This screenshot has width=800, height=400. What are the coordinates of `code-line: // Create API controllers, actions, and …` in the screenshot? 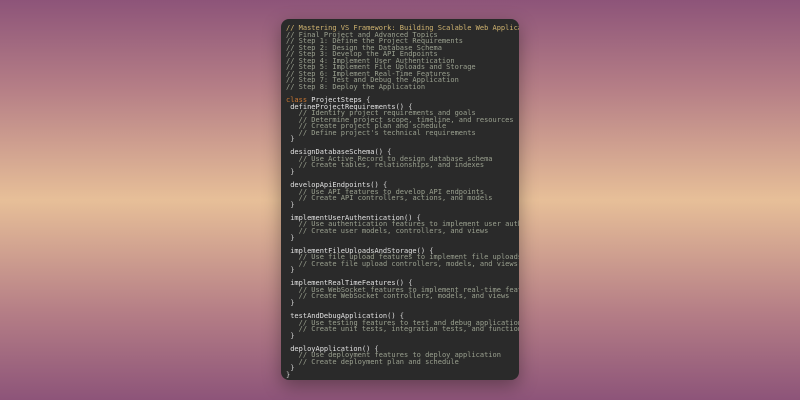 It's located at (400, 198).